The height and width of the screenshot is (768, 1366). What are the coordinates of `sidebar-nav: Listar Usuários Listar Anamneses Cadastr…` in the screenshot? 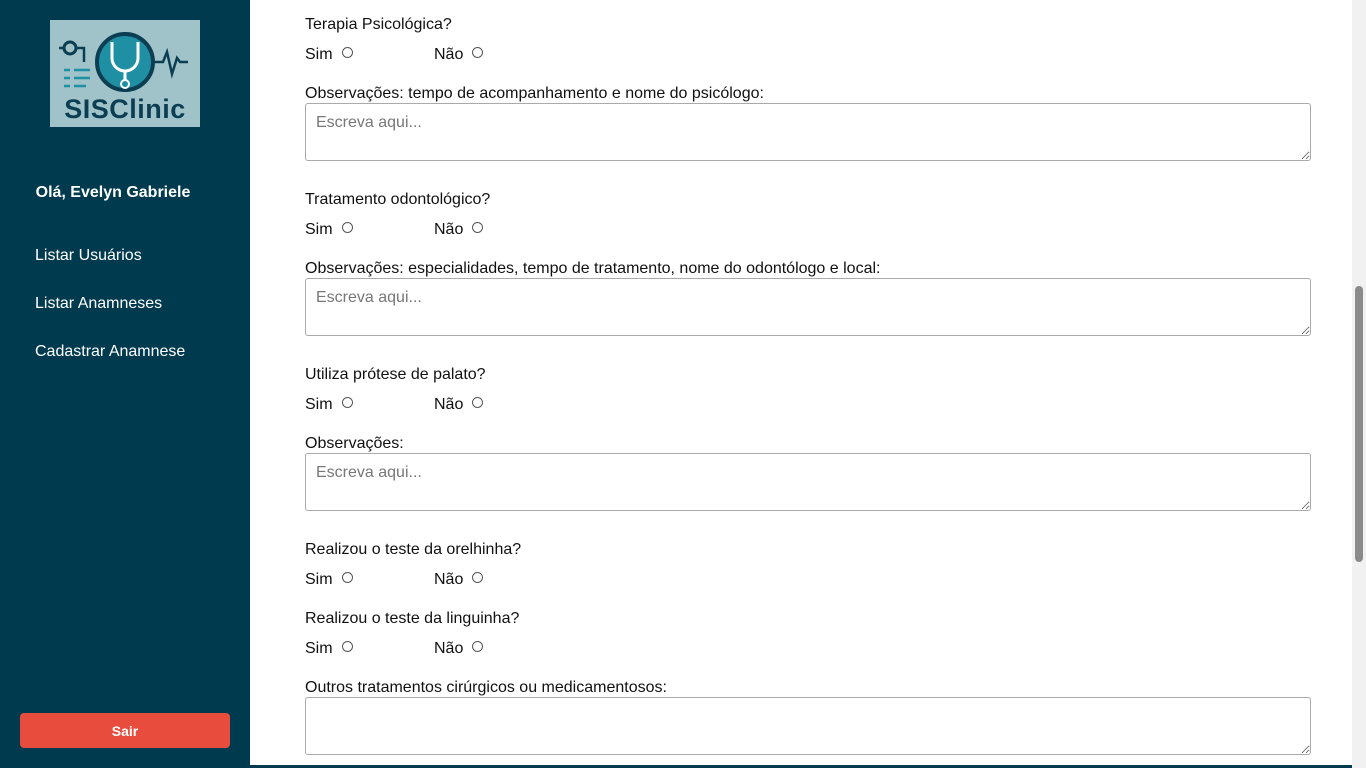 It's located at (110, 318).